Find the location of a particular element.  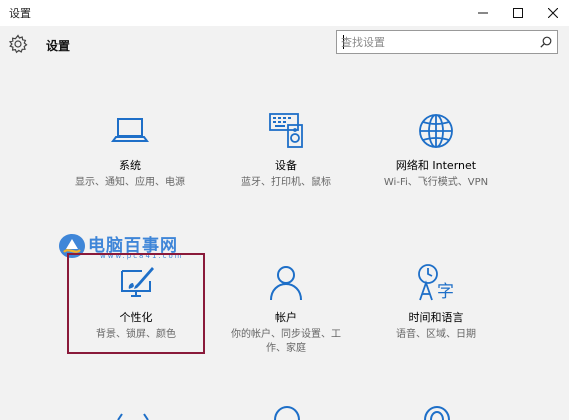

search-icon is located at coordinates (546, 42).